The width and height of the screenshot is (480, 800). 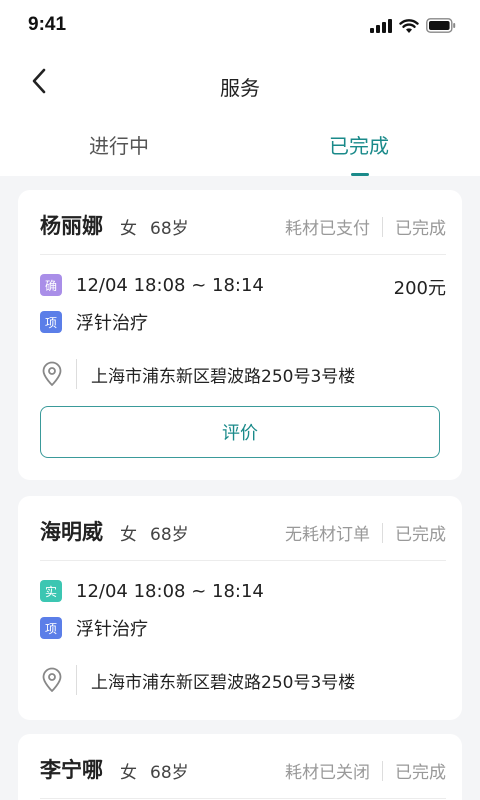 I want to click on nav-bar: 服务, so click(x=240, y=84).